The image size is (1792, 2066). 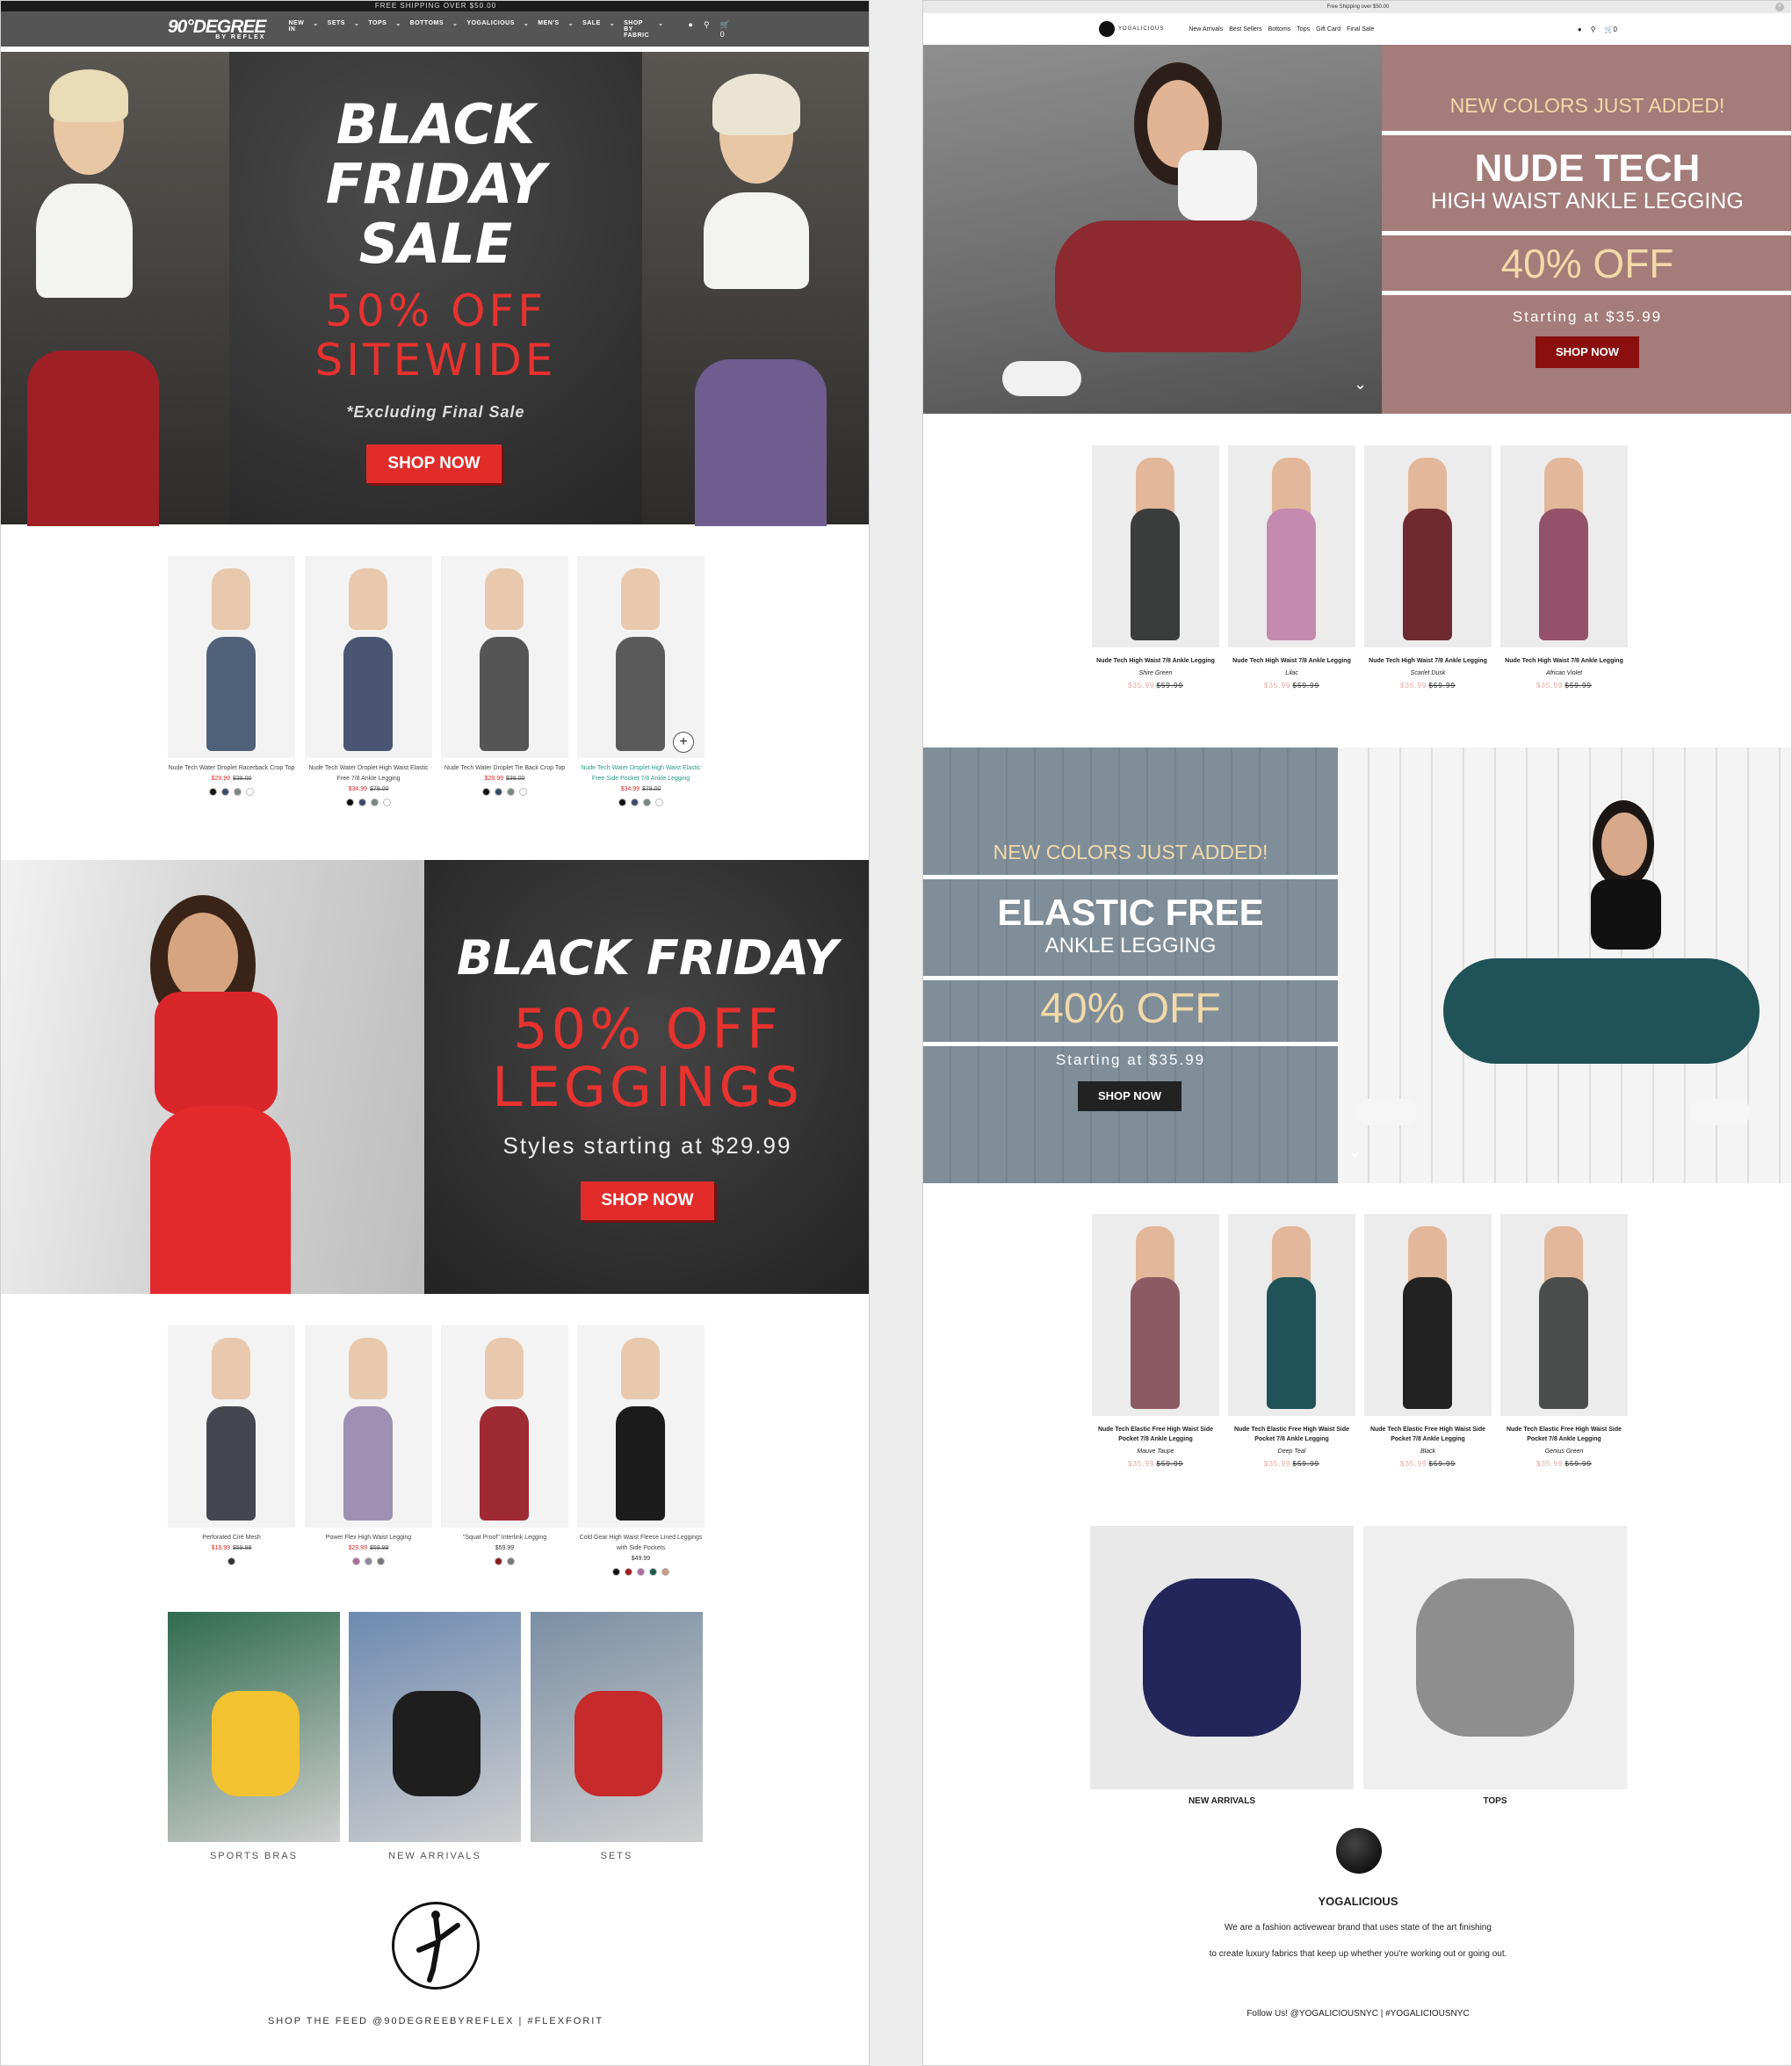 I want to click on brand-logo: 90°DEGREE BY REFLEX, so click(x=217, y=29).